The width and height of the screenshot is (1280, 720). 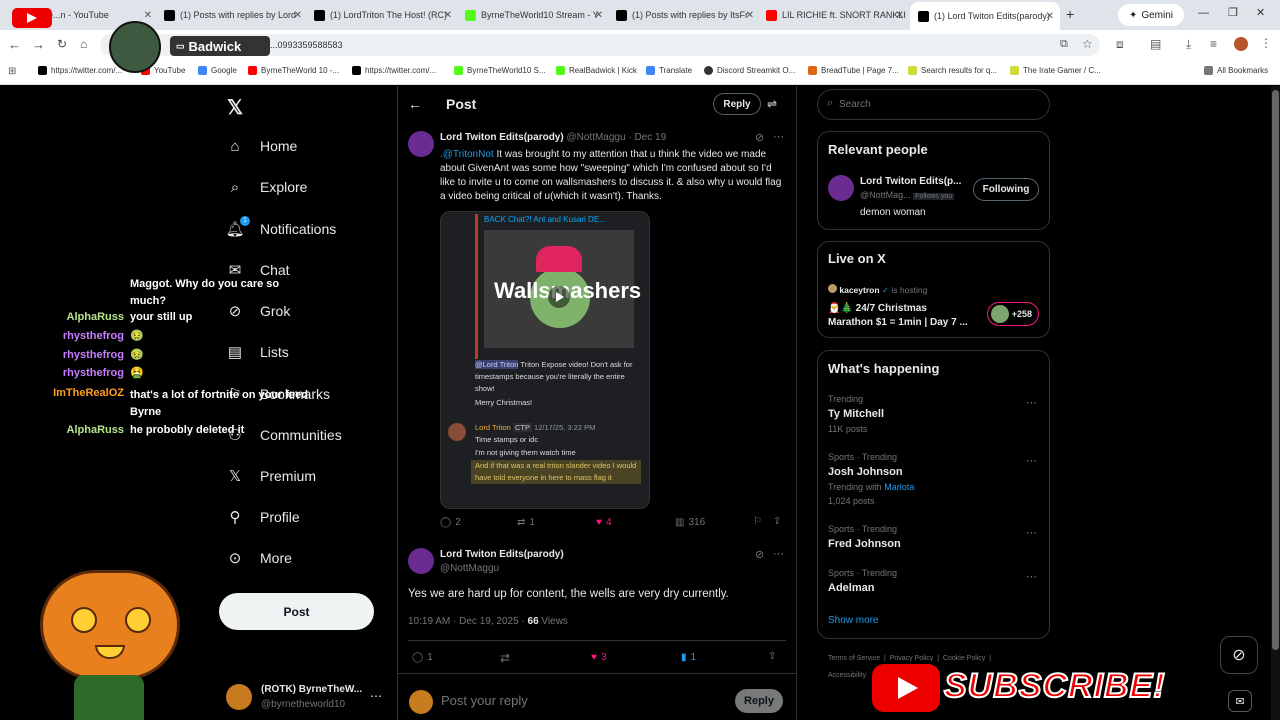 I want to click on live-title: Live on X, so click(x=857, y=258).